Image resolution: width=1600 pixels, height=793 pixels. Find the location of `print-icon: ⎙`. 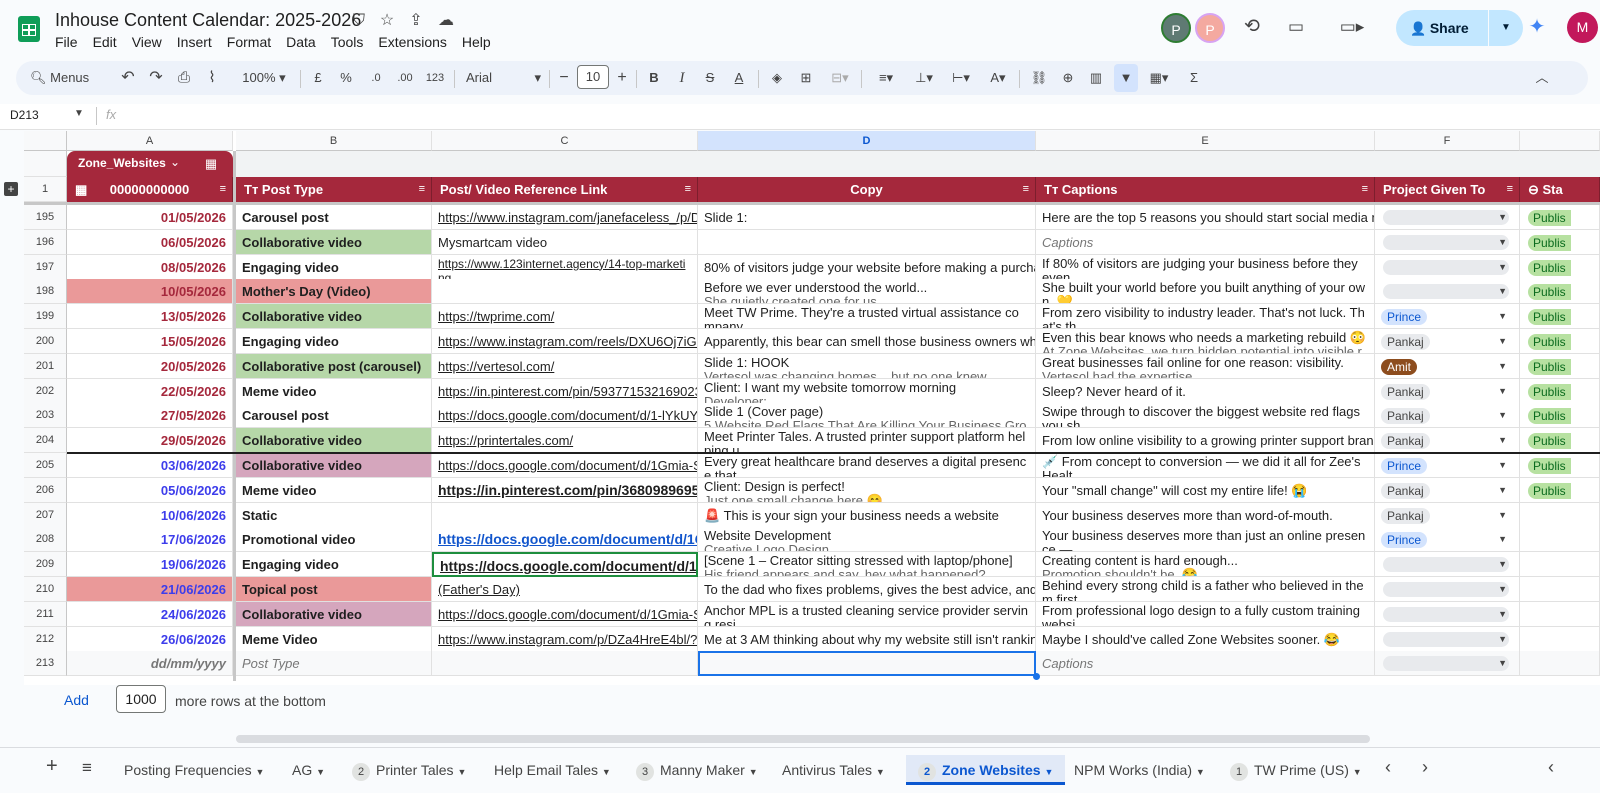

print-icon: ⎙ is located at coordinates (184, 78).